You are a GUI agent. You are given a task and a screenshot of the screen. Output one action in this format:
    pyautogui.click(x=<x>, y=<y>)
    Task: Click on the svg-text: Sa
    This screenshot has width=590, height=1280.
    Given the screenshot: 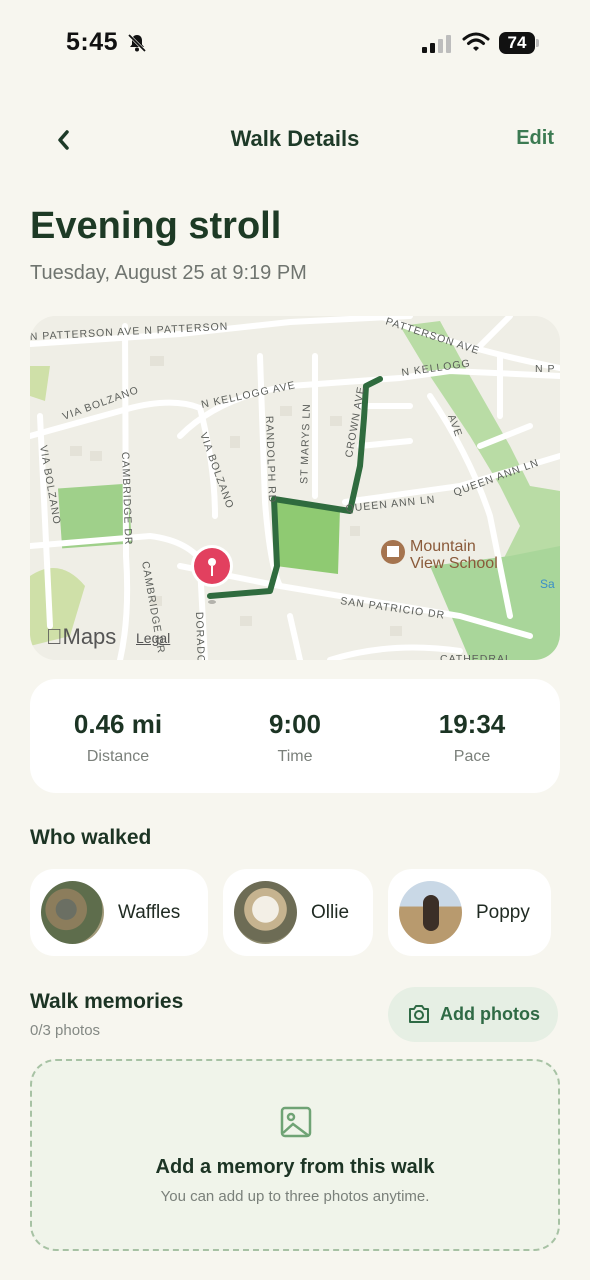 What is the action you would take?
    pyautogui.click(x=547, y=584)
    